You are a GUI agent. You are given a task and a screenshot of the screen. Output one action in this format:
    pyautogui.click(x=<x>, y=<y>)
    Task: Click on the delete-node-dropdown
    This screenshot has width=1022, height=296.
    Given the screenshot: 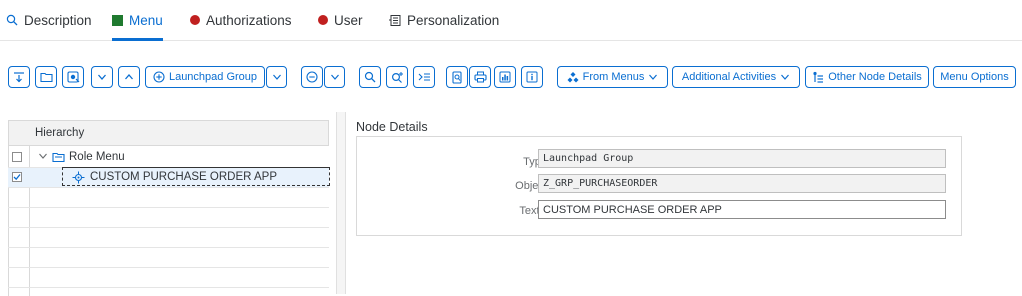 What is the action you would take?
    pyautogui.click(x=334, y=77)
    